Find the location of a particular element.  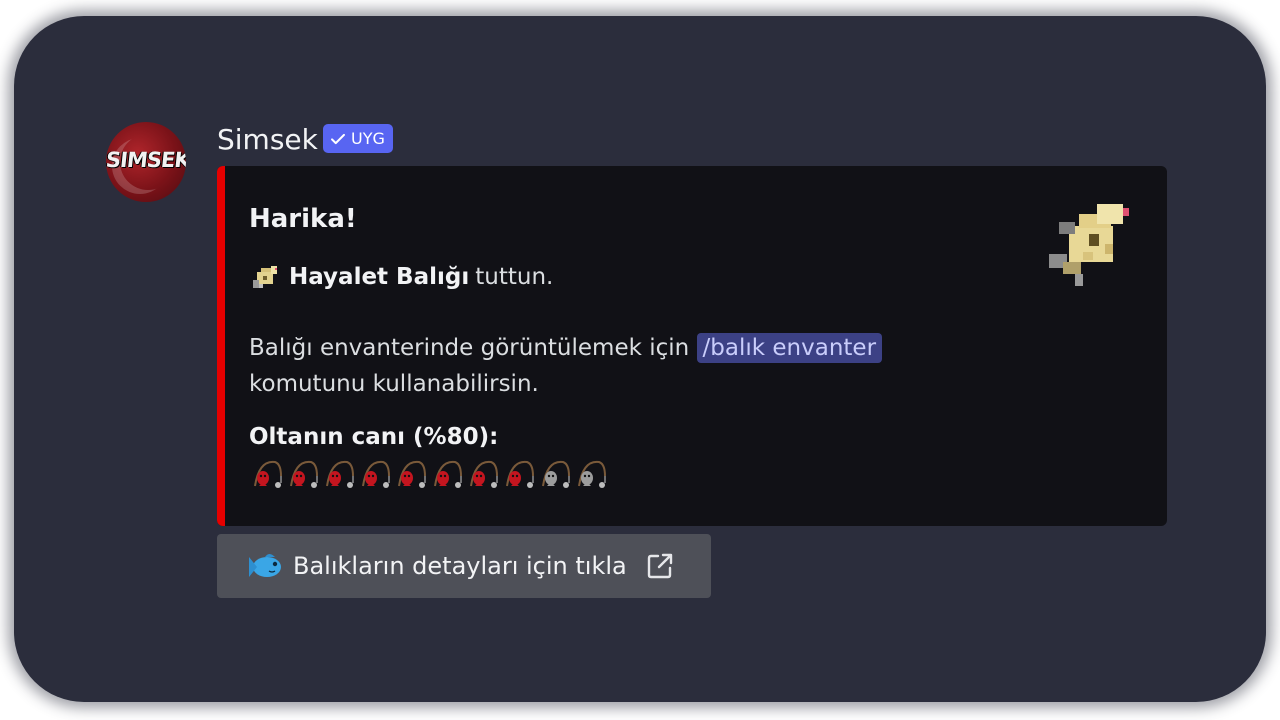

embed-title: Harika! is located at coordinates (303, 219).